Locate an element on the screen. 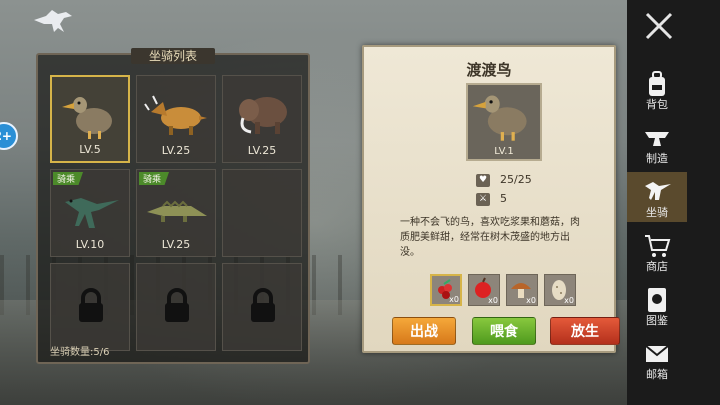  sidebar-item-codex: 图鉴 is located at coordinates (657, 305).